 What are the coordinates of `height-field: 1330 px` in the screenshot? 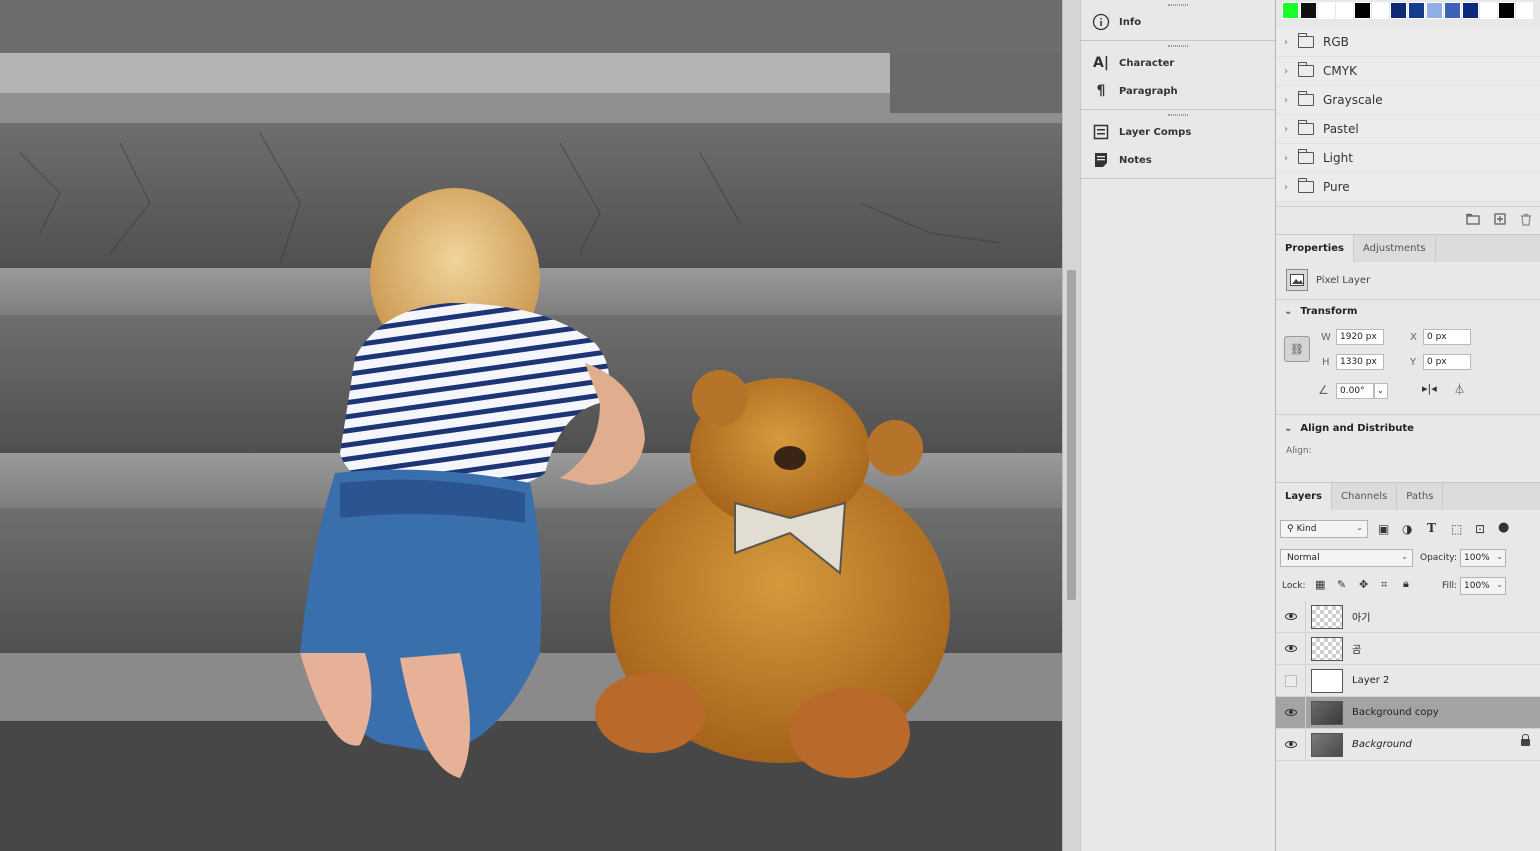 It's located at (1360, 362).